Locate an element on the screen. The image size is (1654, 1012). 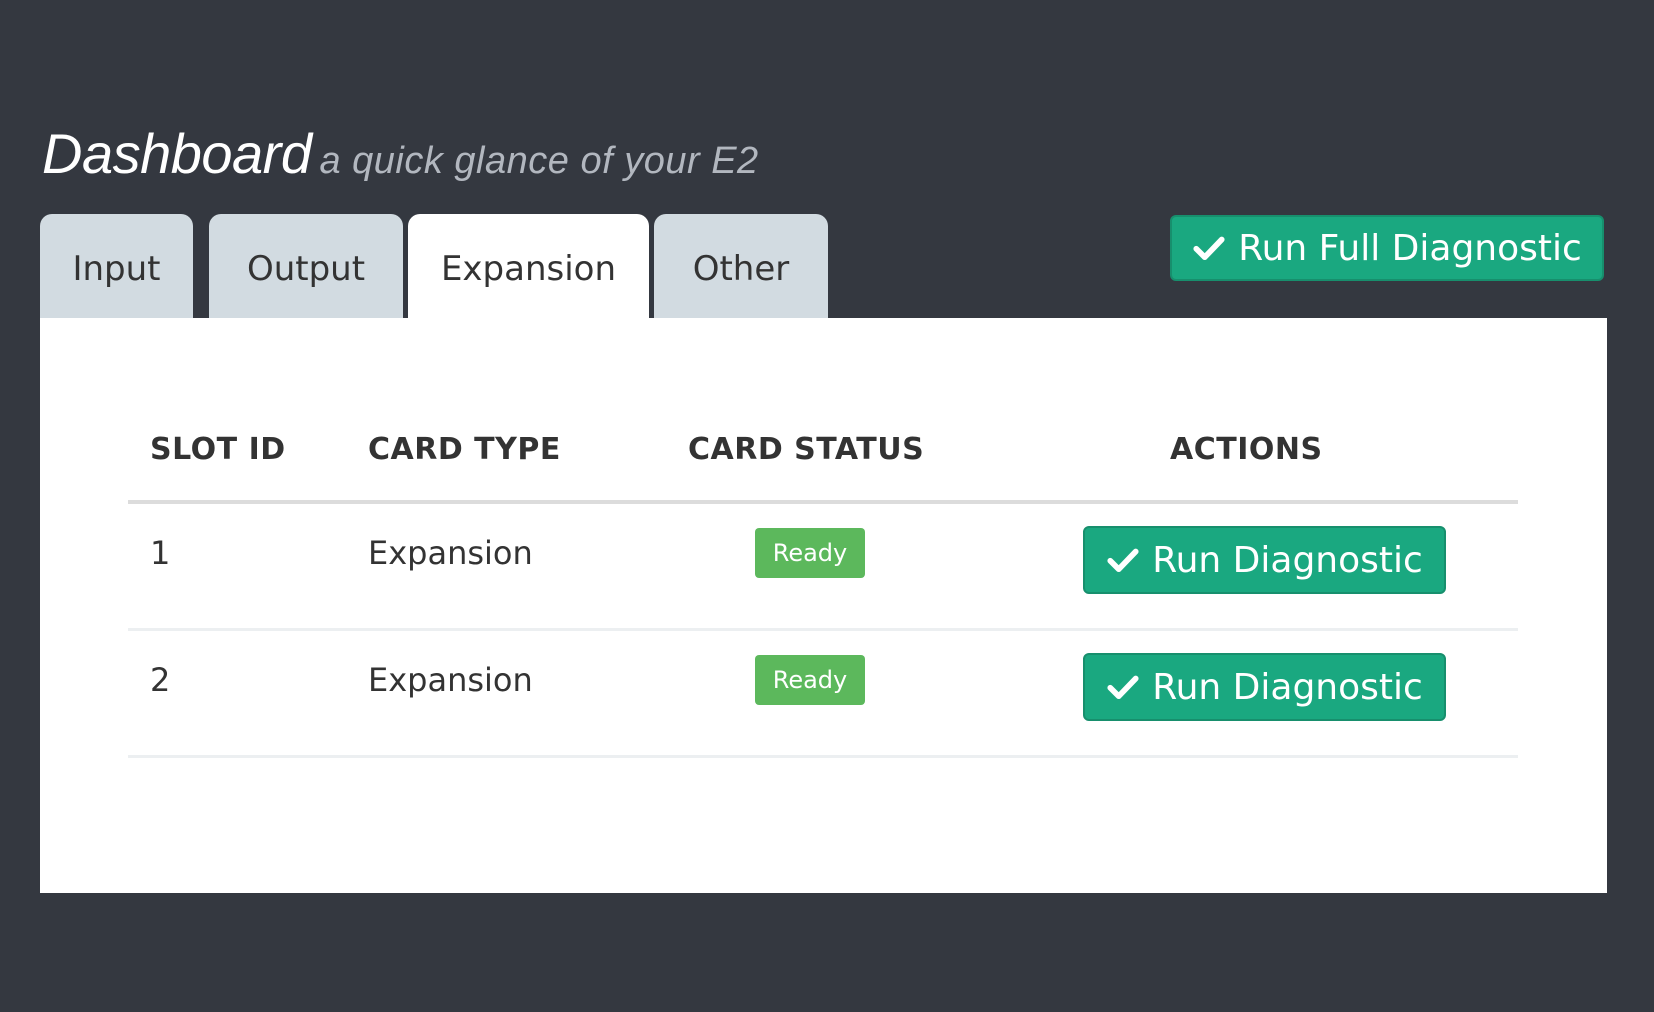
page-title: Dashboard a quick glance of your E2 is located at coordinates (400, 157).